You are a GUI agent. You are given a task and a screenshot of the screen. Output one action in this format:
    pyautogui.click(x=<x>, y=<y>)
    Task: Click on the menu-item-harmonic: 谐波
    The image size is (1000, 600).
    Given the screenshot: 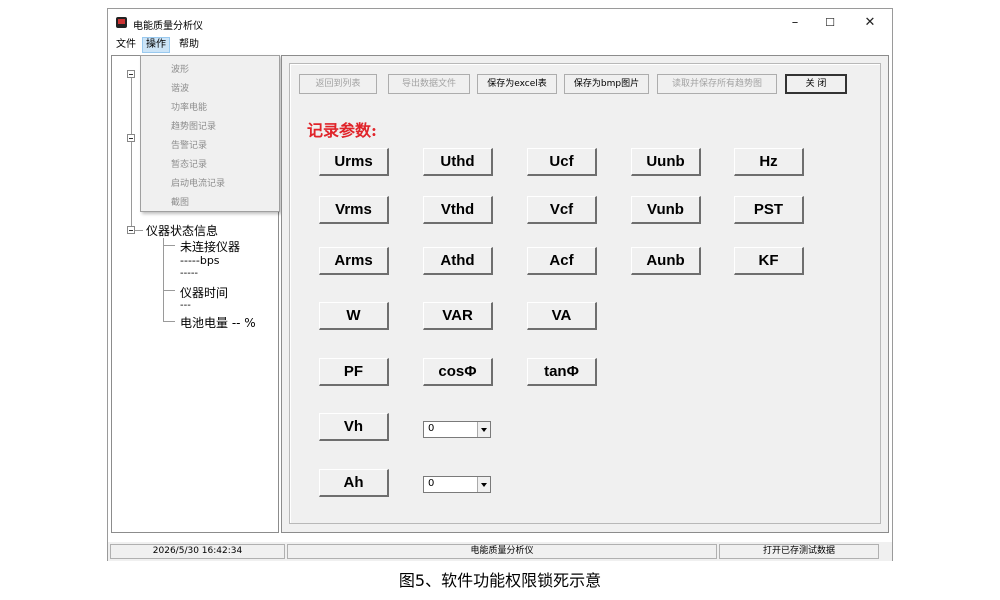 What is the action you would take?
    pyautogui.click(x=180, y=89)
    